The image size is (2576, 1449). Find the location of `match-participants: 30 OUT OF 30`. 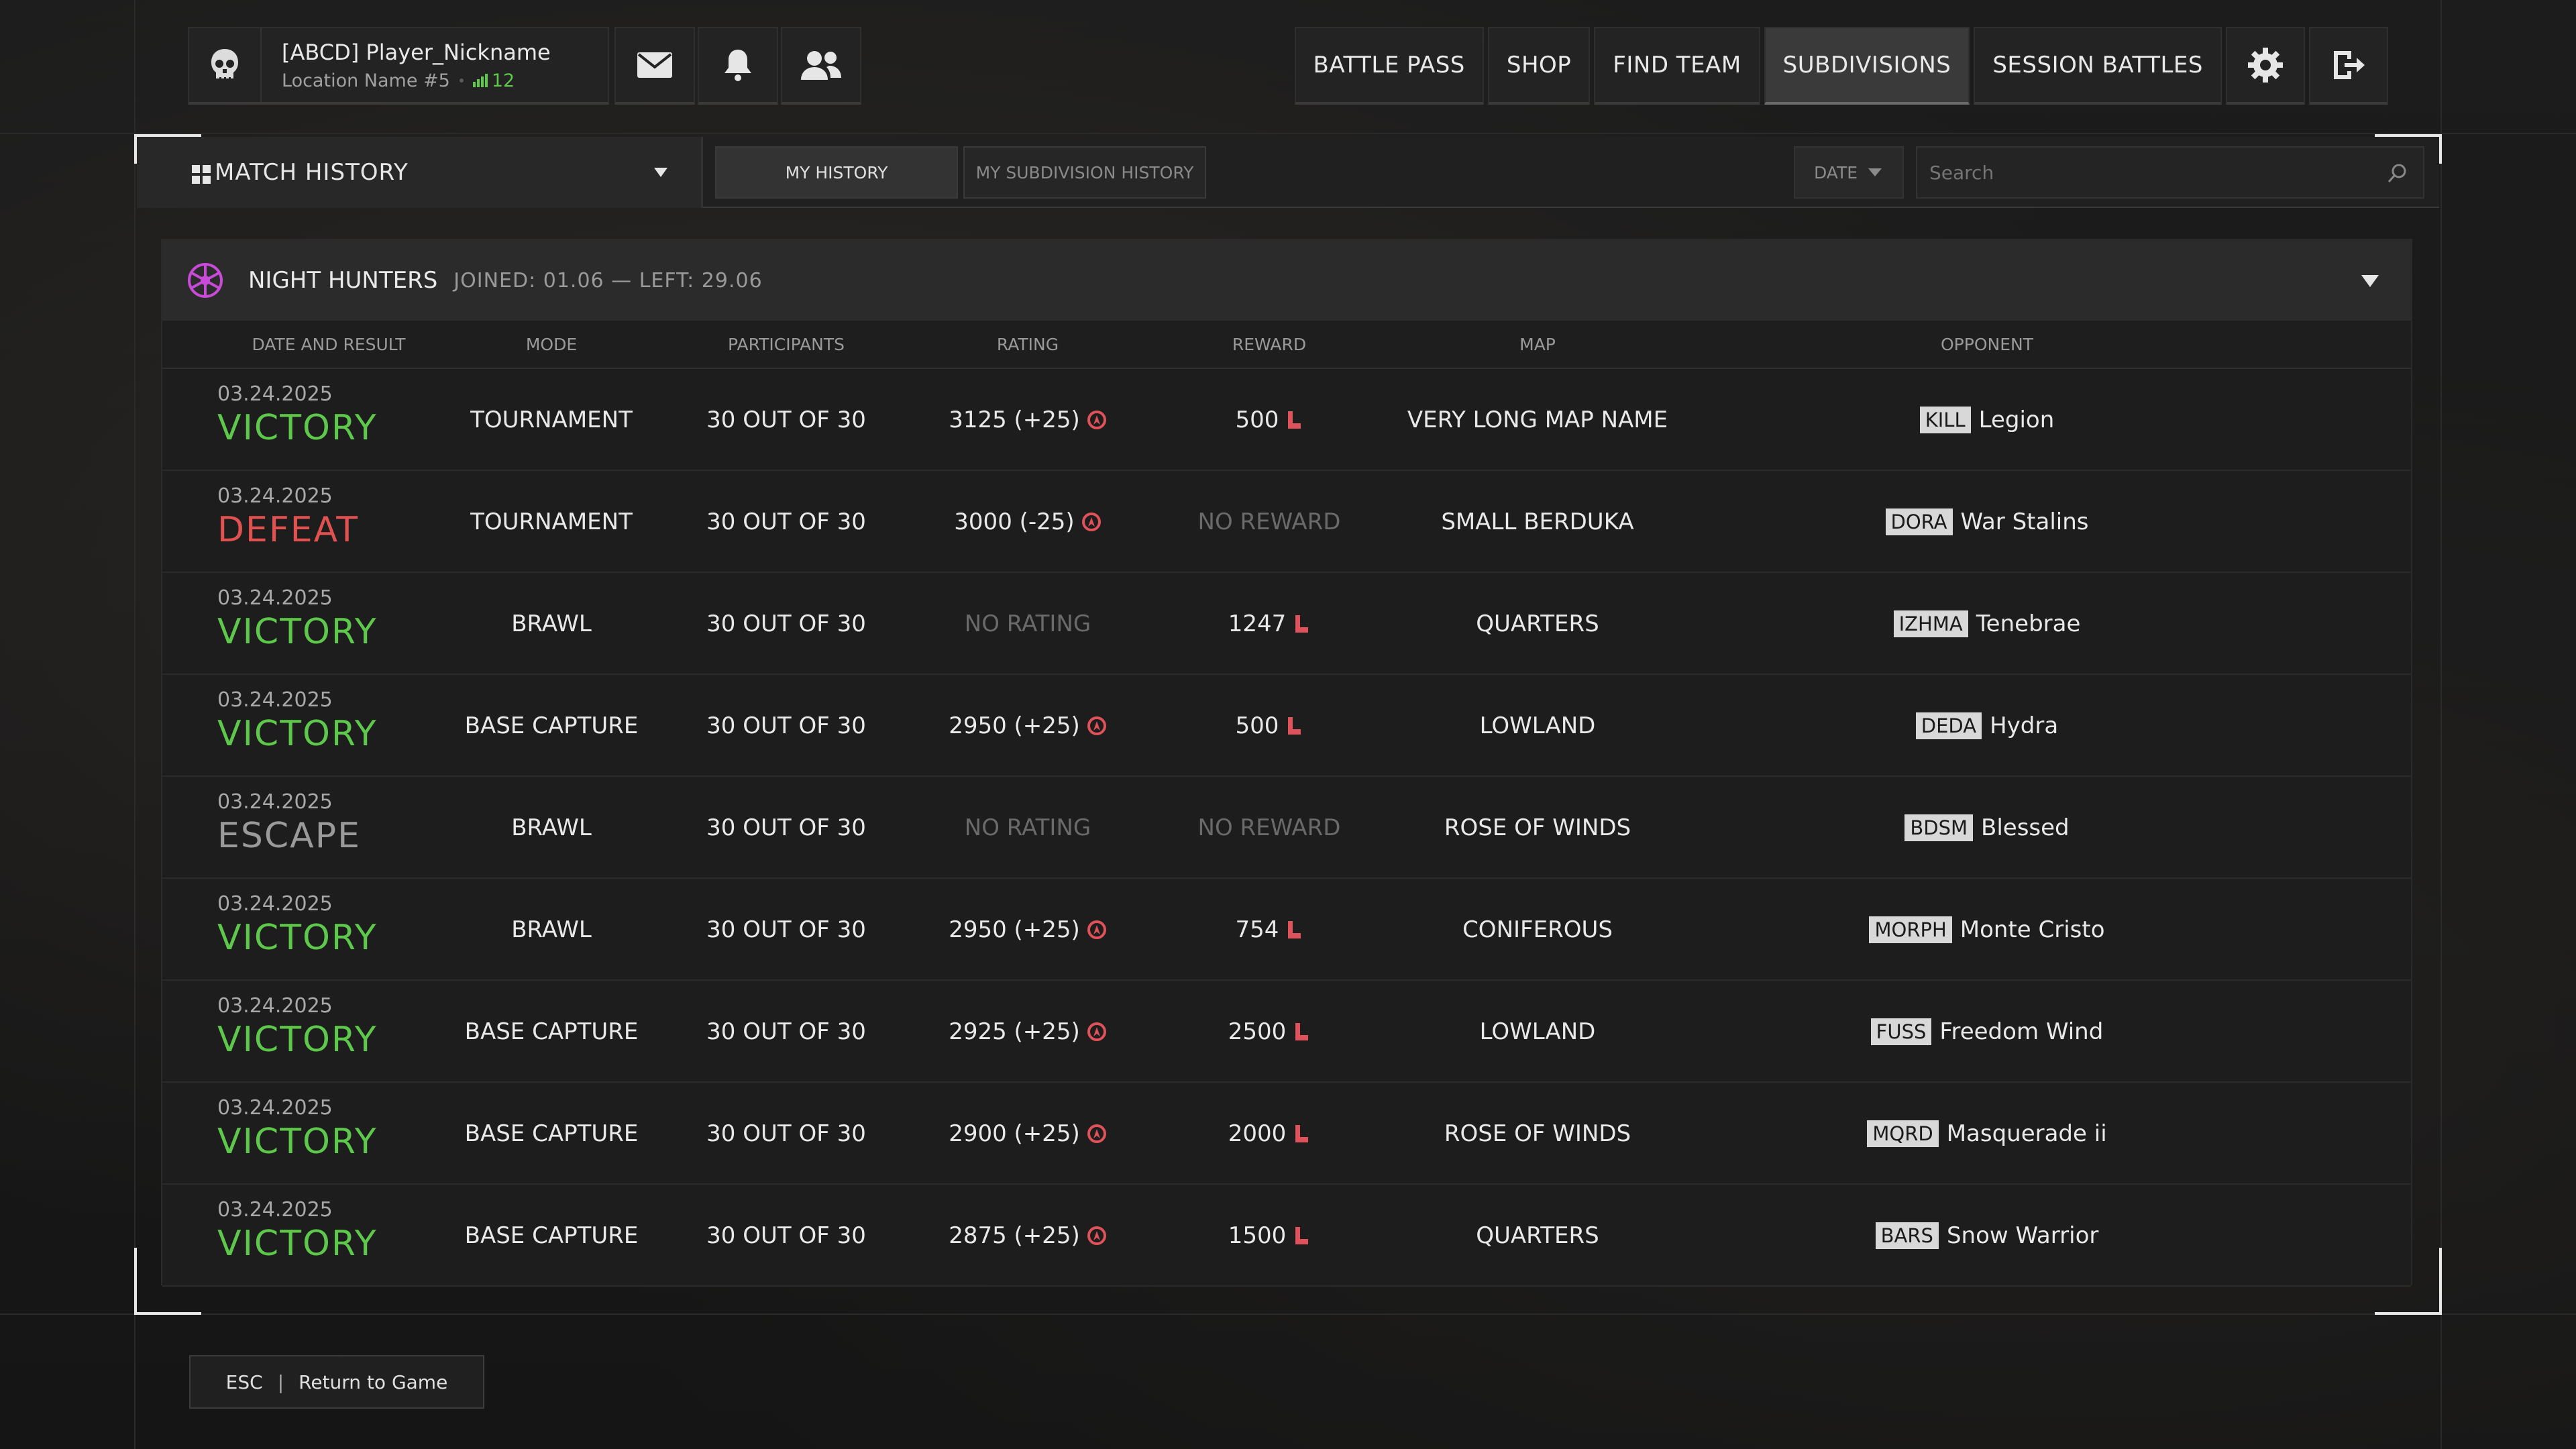

match-participants: 30 OUT OF 30 is located at coordinates (786, 420).